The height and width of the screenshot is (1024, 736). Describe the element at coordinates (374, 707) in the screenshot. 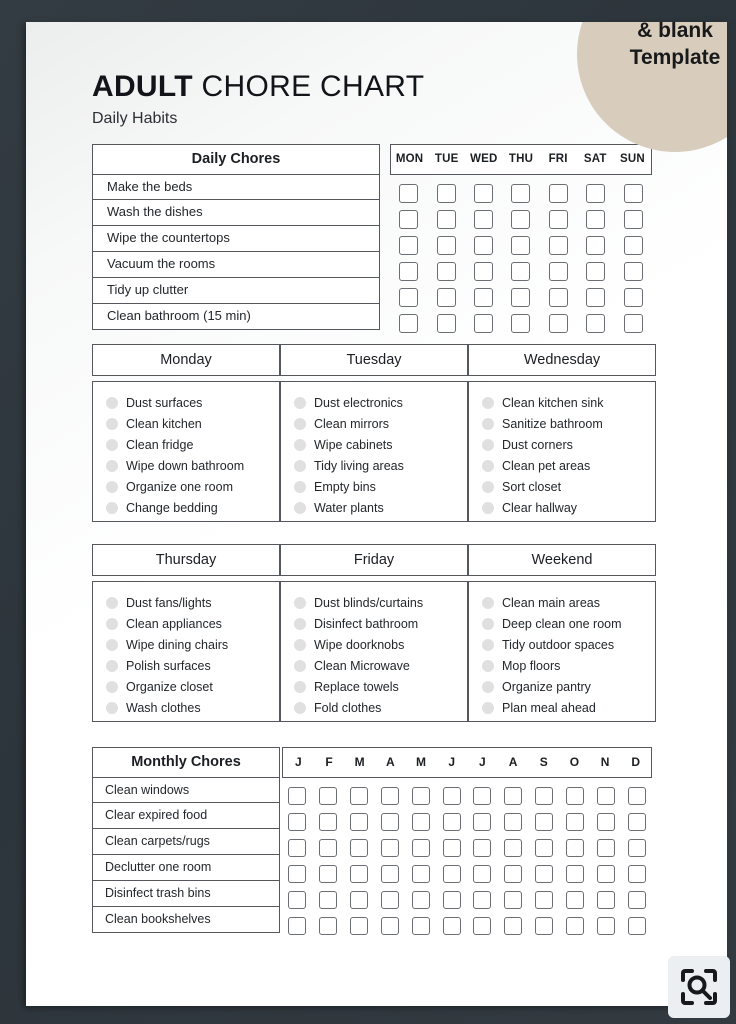

I see `day-card-task: Fold clothes` at that location.